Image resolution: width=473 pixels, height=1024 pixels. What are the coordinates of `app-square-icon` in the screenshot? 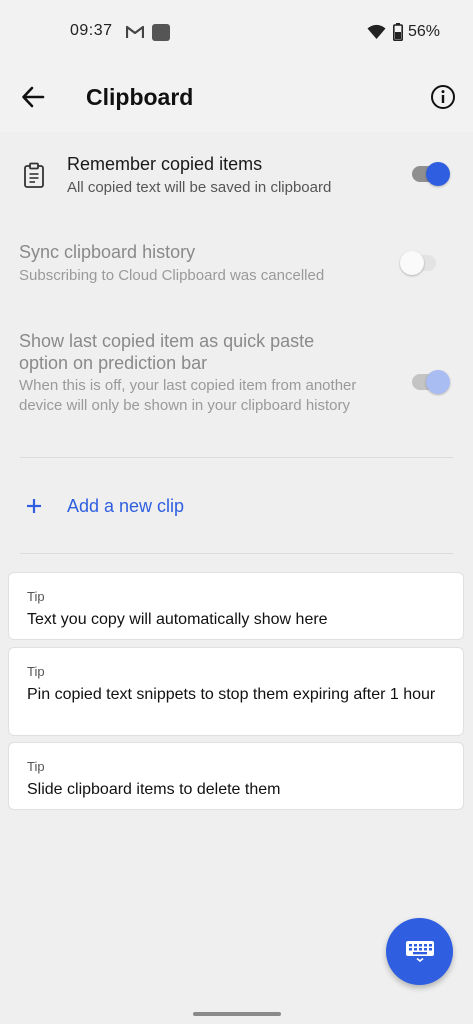 It's located at (161, 32).